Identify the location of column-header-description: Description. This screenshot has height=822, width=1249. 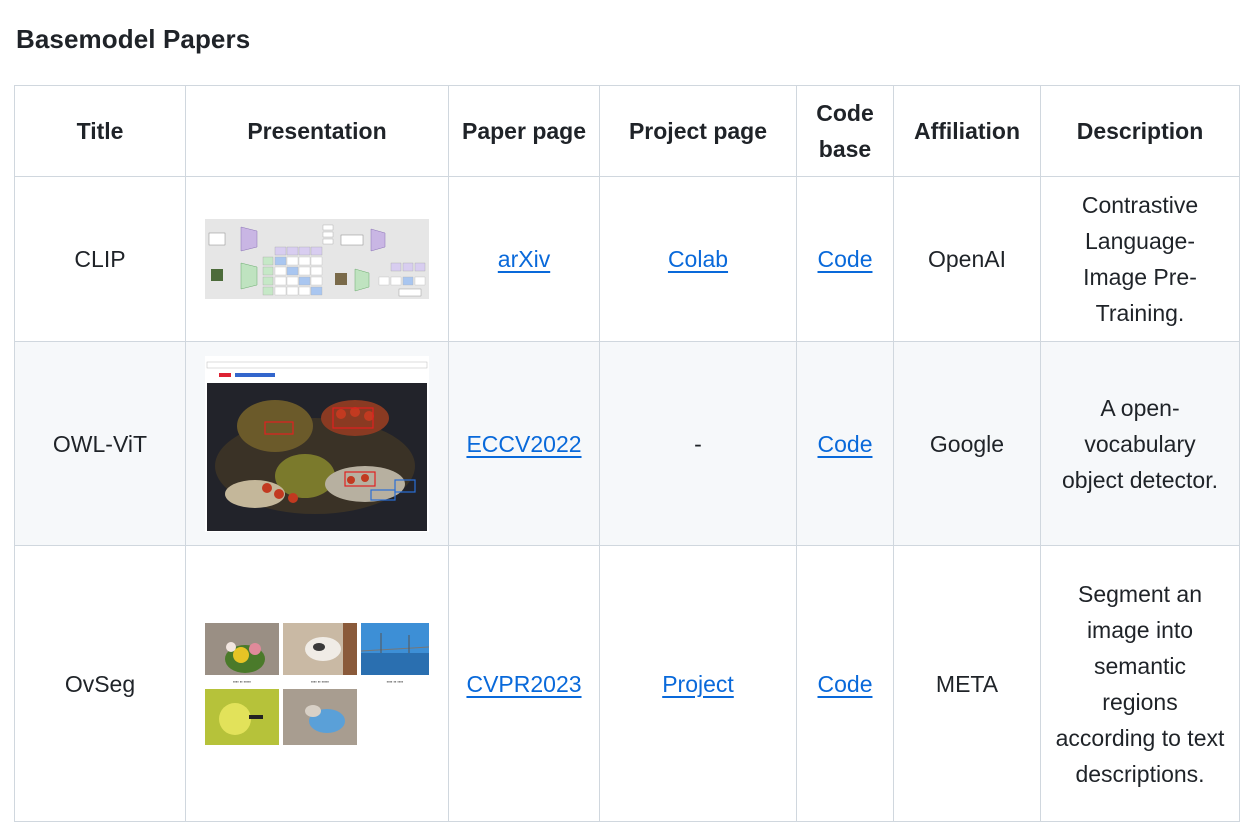
(1140, 131).